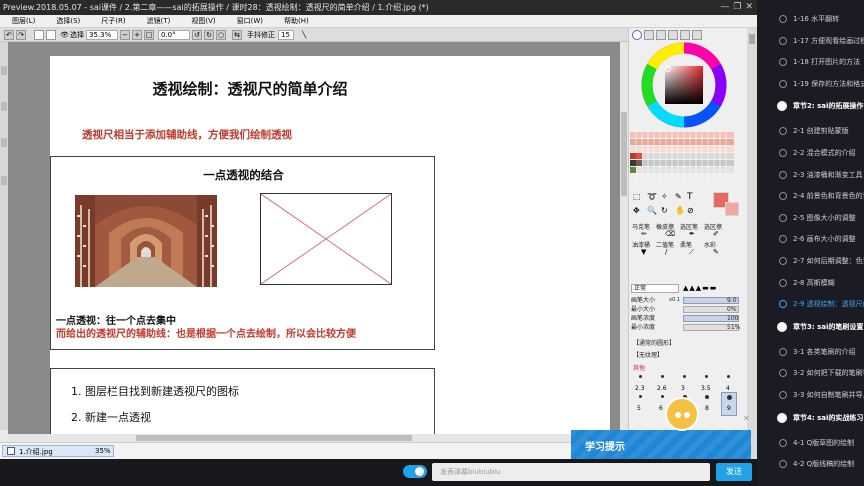  I want to click on texture-select: 【无纹理】, so click(648, 354).